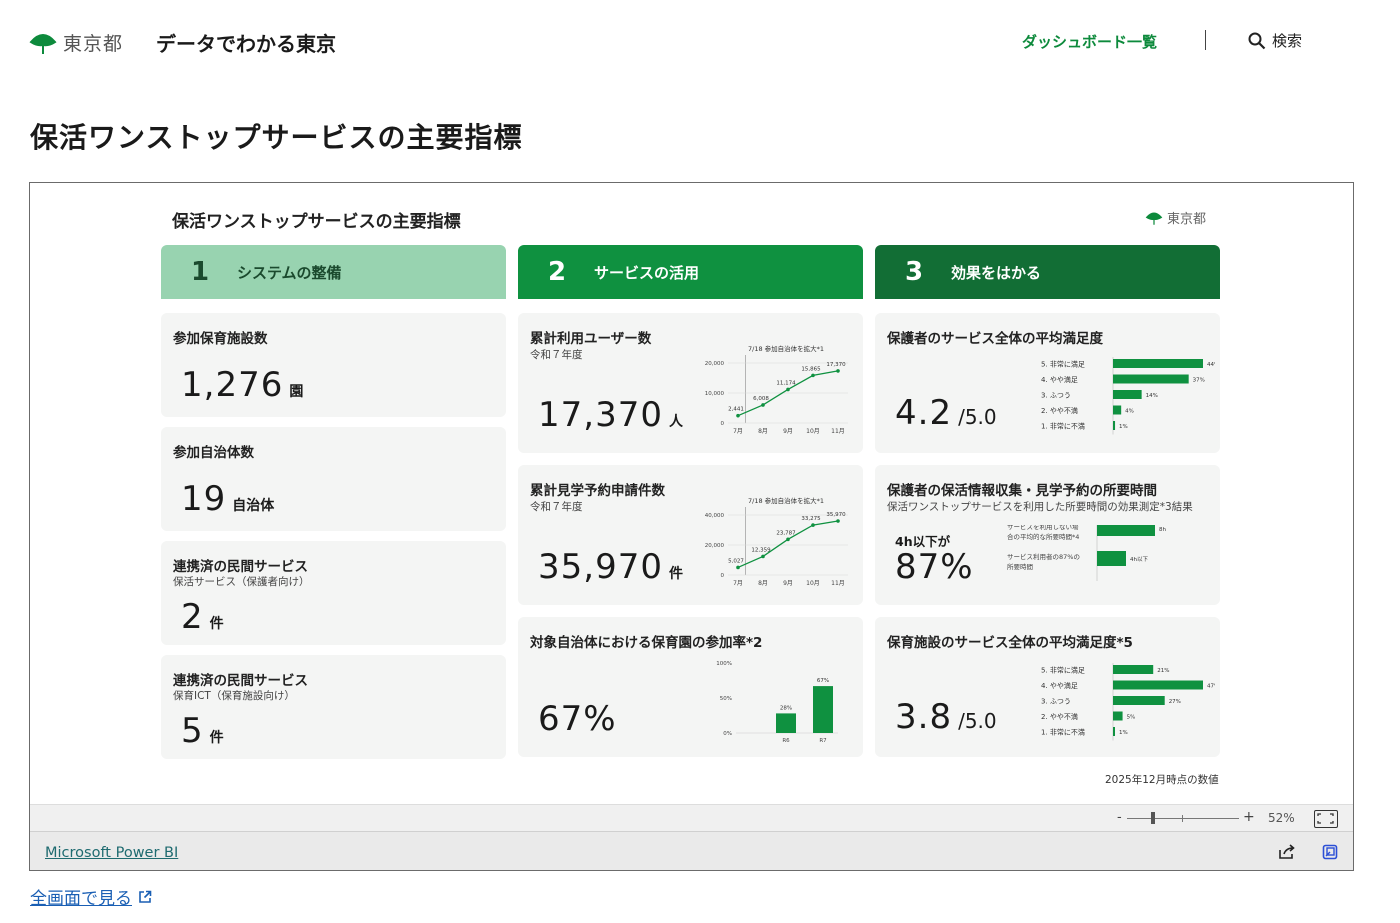 The width and height of the screenshot is (1400, 923). Describe the element at coordinates (1043, 528) in the screenshot. I see `row-label: サービスを利用しない場` at that location.